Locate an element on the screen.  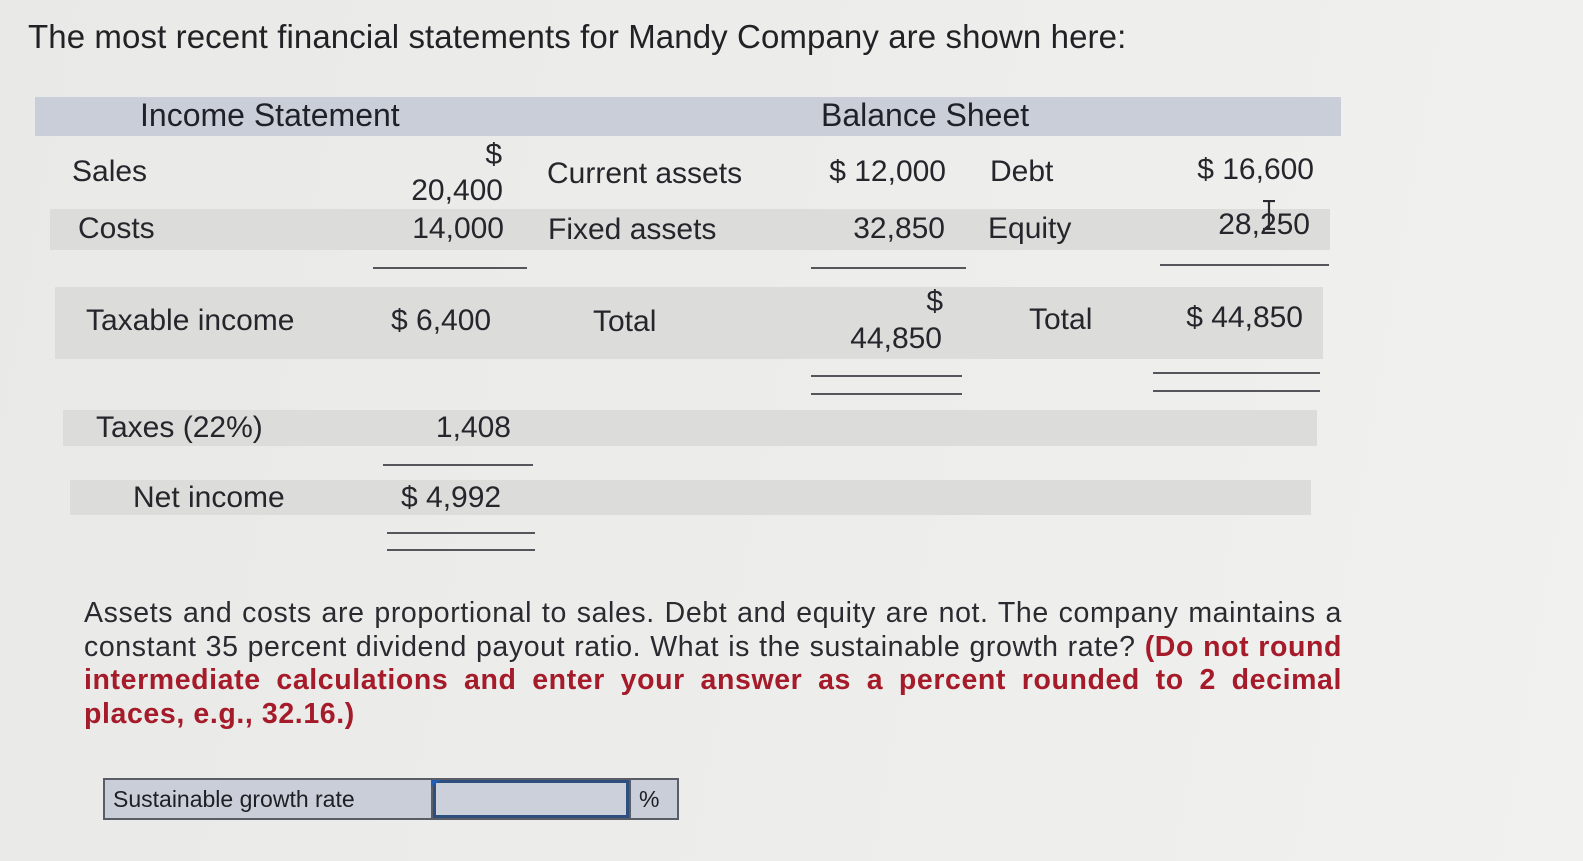
fixed-assets-label: Fixed assets is located at coordinates (632, 229).